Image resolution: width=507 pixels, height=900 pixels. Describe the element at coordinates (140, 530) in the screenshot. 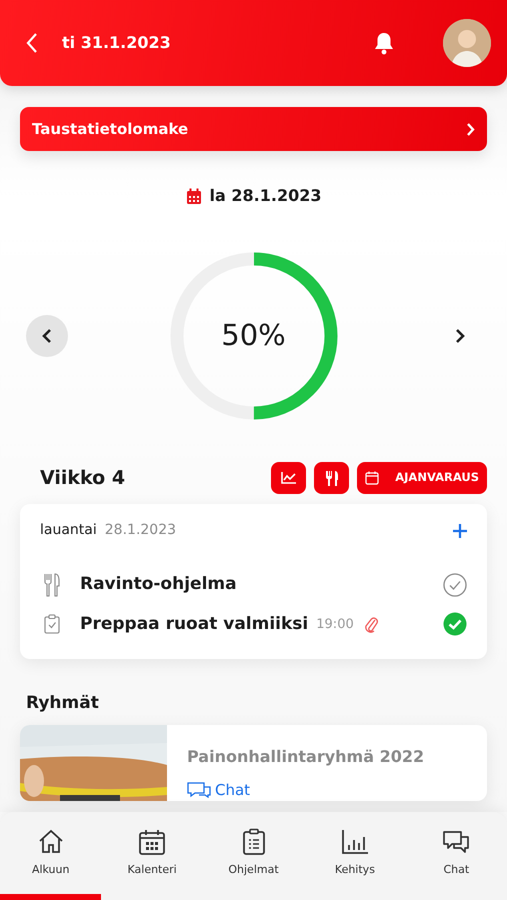

I see `date-label: 28.1.2023` at that location.